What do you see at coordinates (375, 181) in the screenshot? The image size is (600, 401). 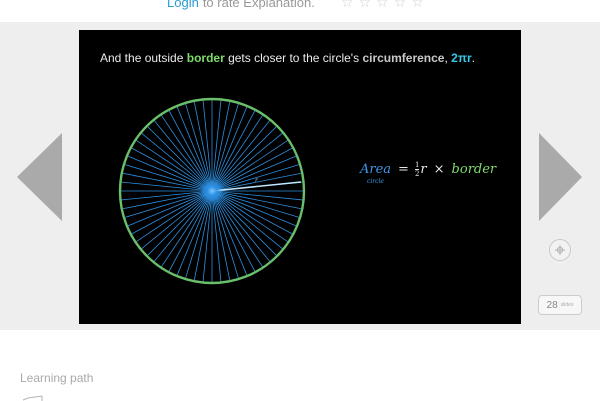 I see `formula-area-subscript: circle` at bounding box center [375, 181].